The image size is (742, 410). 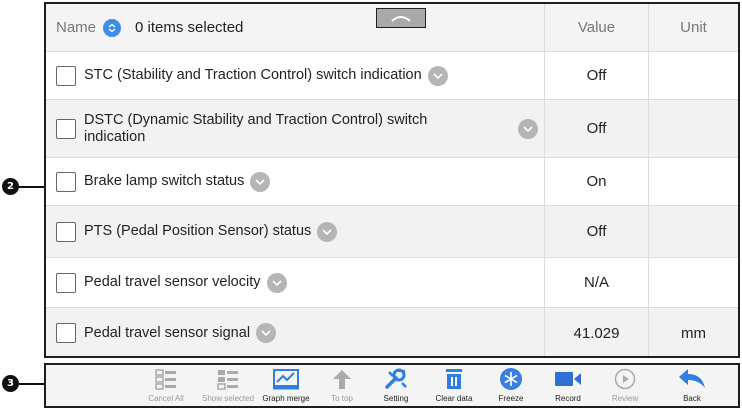 I want to click on snowflake-icon, so click(x=511, y=379).